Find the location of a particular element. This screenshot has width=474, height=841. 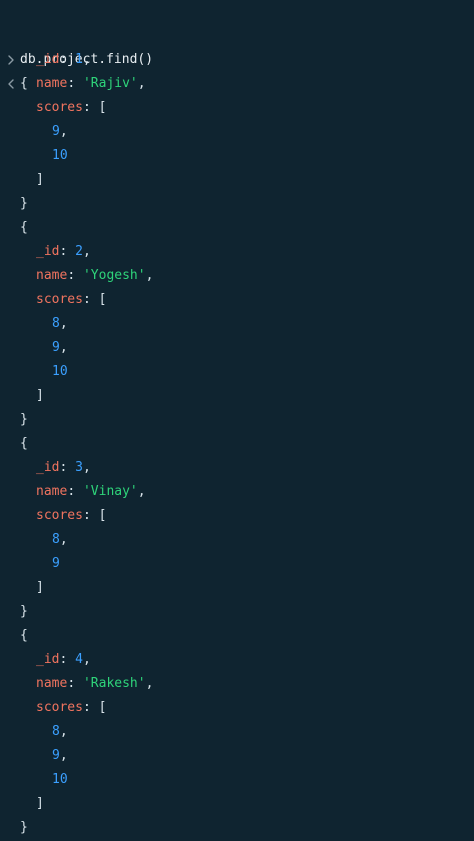

id-value: 2 is located at coordinates (79, 251).